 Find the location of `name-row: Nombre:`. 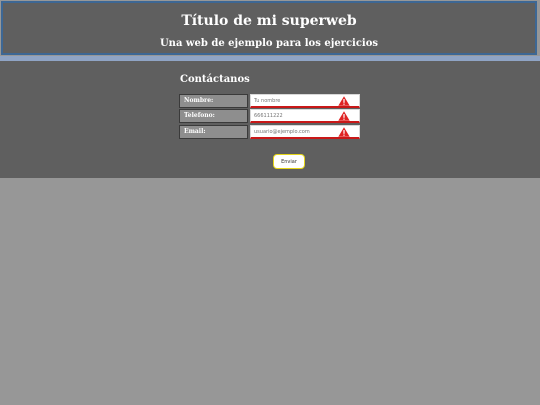

name-row: Nombre: is located at coordinates (269, 101).